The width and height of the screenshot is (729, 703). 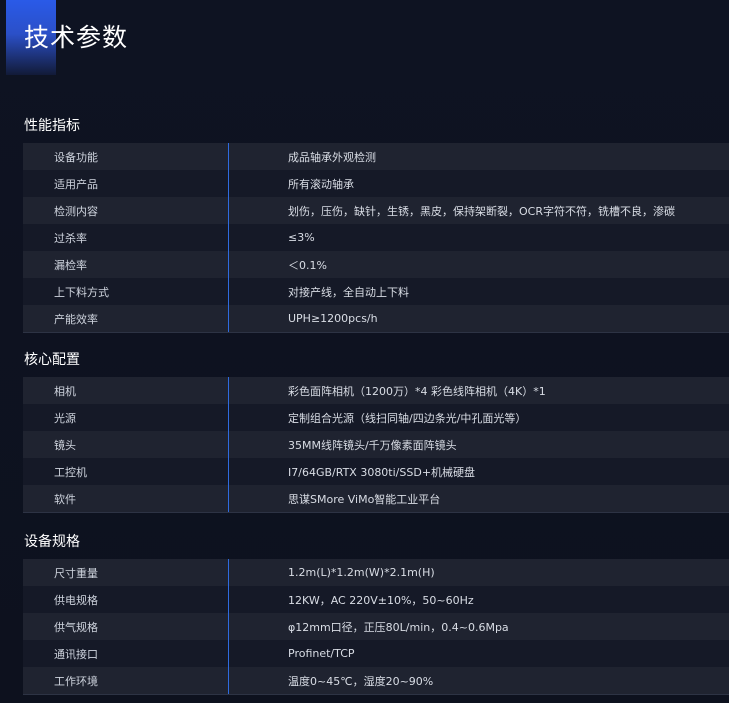 What do you see at coordinates (65, 391) in the screenshot?
I see `row-label: 相机` at bounding box center [65, 391].